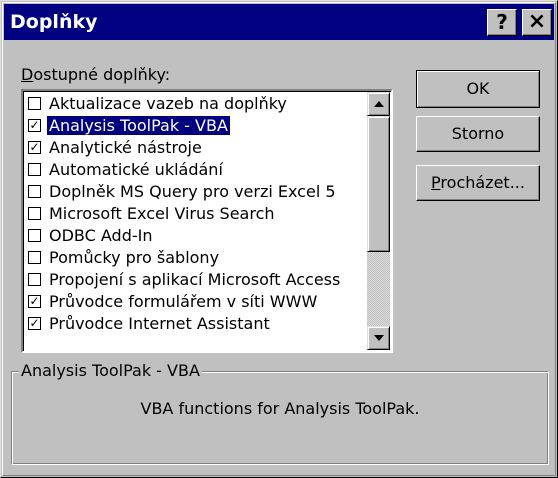 The image size is (558, 478). I want to click on scroll-up-button, so click(378, 104).